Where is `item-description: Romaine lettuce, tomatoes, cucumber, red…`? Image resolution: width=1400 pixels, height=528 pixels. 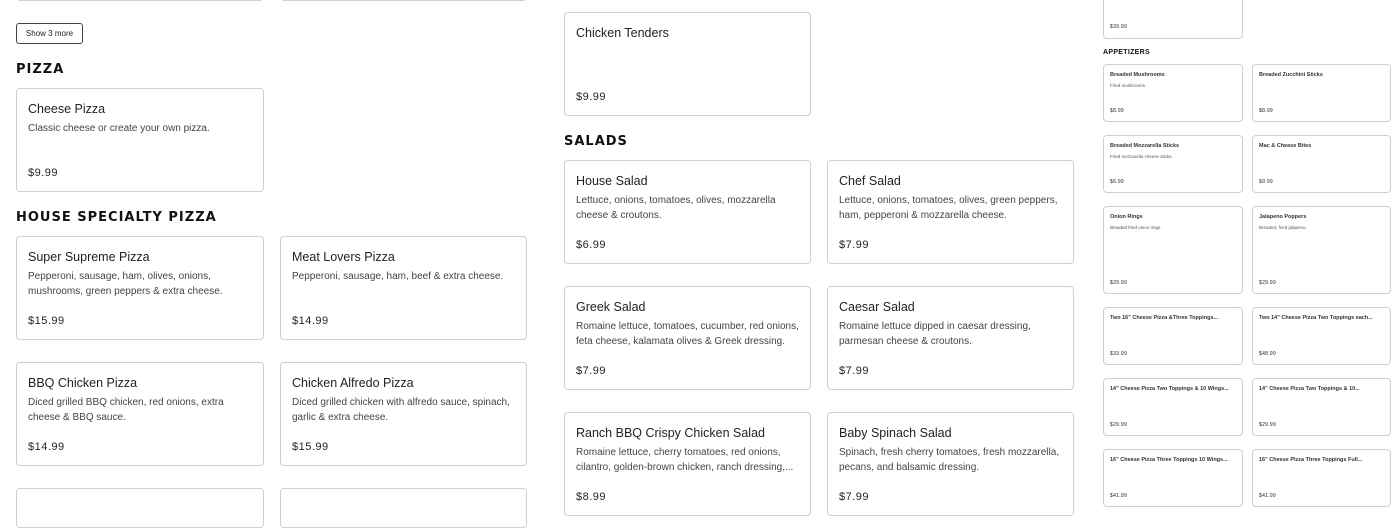
item-description: Romaine lettuce, tomatoes, cucumber, red… is located at coordinates (687, 334).